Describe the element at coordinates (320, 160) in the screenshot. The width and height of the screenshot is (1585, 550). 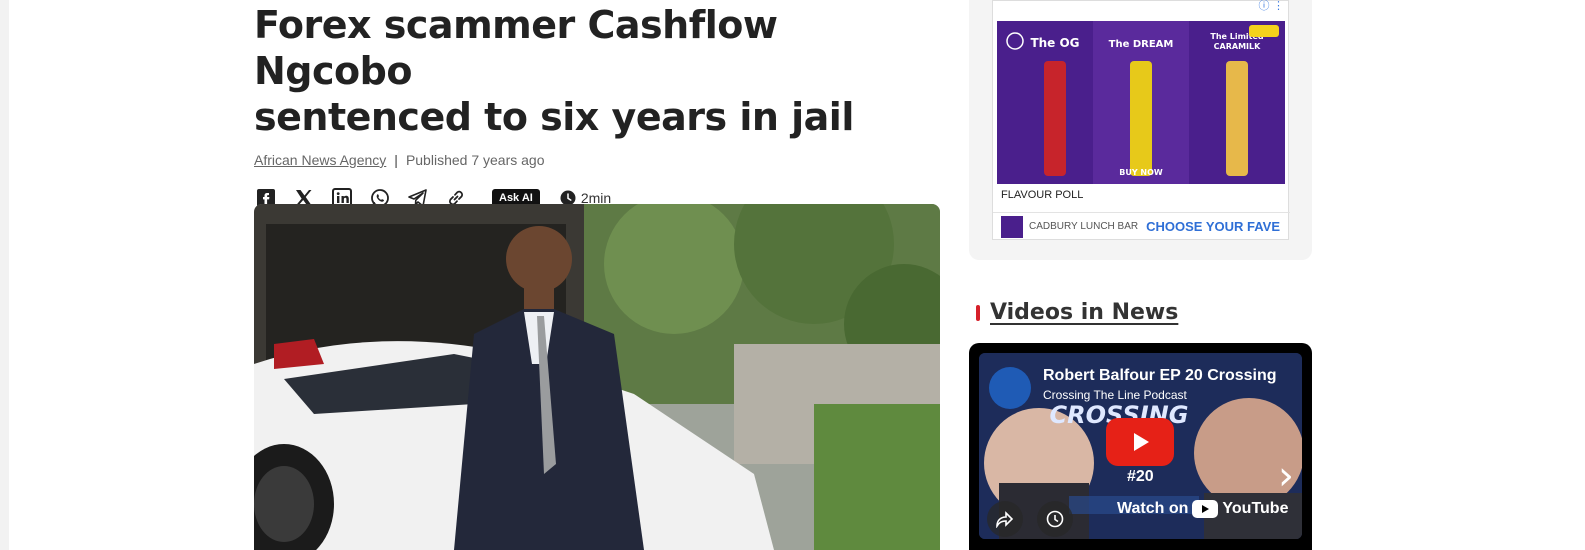
I see `source-link: African News Agency` at that location.